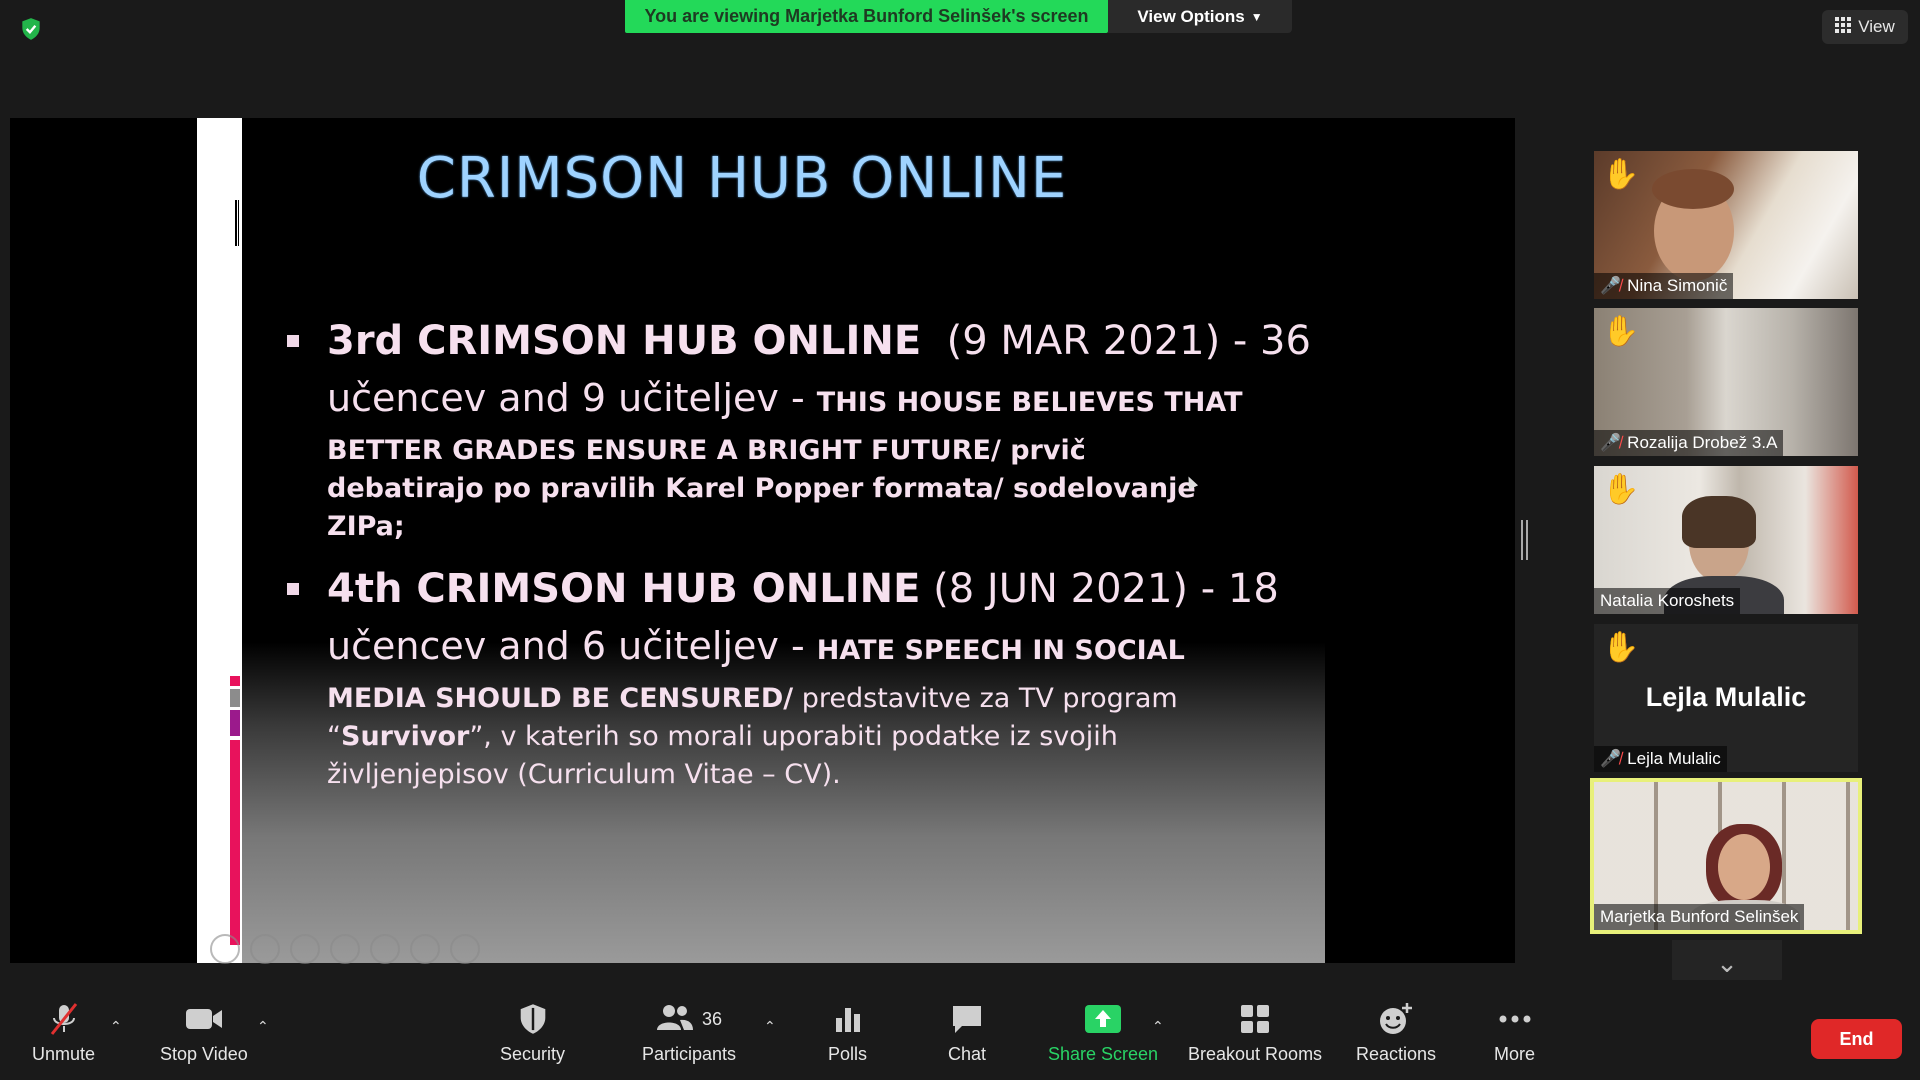 The height and width of the screenshot is (1080, 1920). What do you see at coordinates (1255, 1019) in the screenshot?
I see `breakout-rooms-icon` at bounding box center [1255, 1019].